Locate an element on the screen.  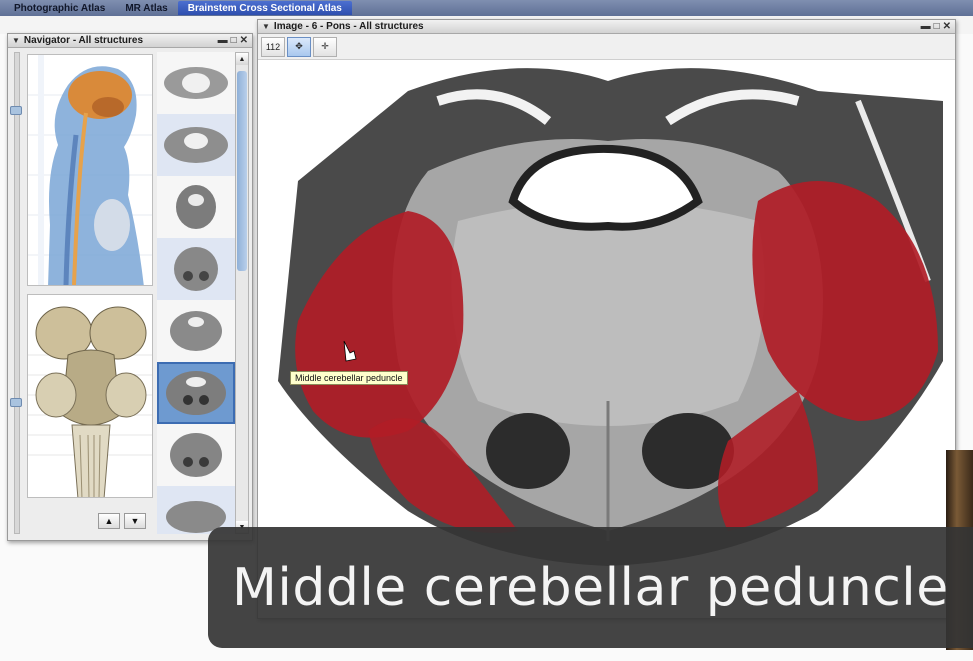
coronal-level-slider is located at coordinates (16, 402).